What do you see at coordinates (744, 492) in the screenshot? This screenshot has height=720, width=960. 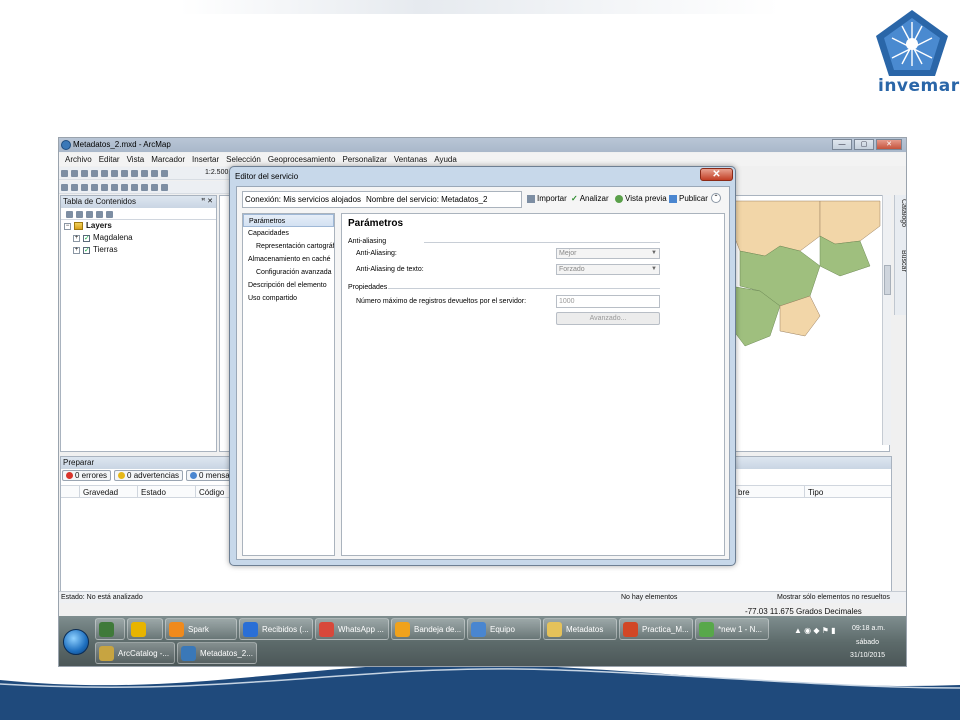 I see `col-nombre: bre` at bounding box center [744, 492].